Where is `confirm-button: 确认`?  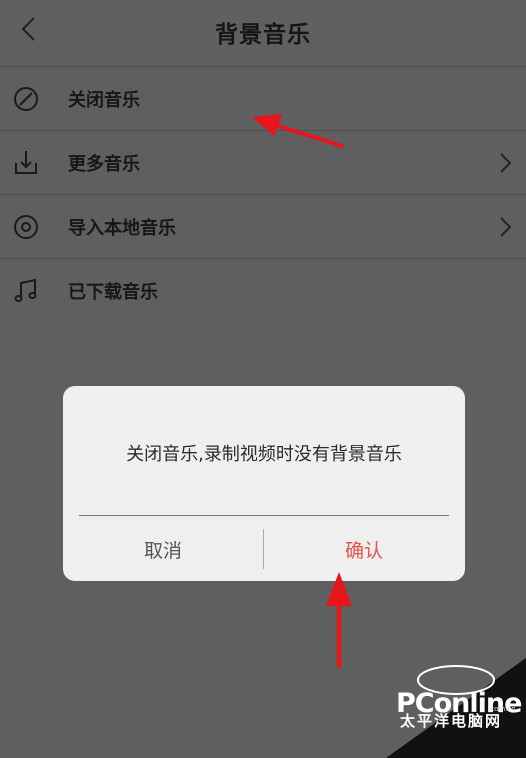
confirm-button: 确认 is located at coordinates (364, 549).